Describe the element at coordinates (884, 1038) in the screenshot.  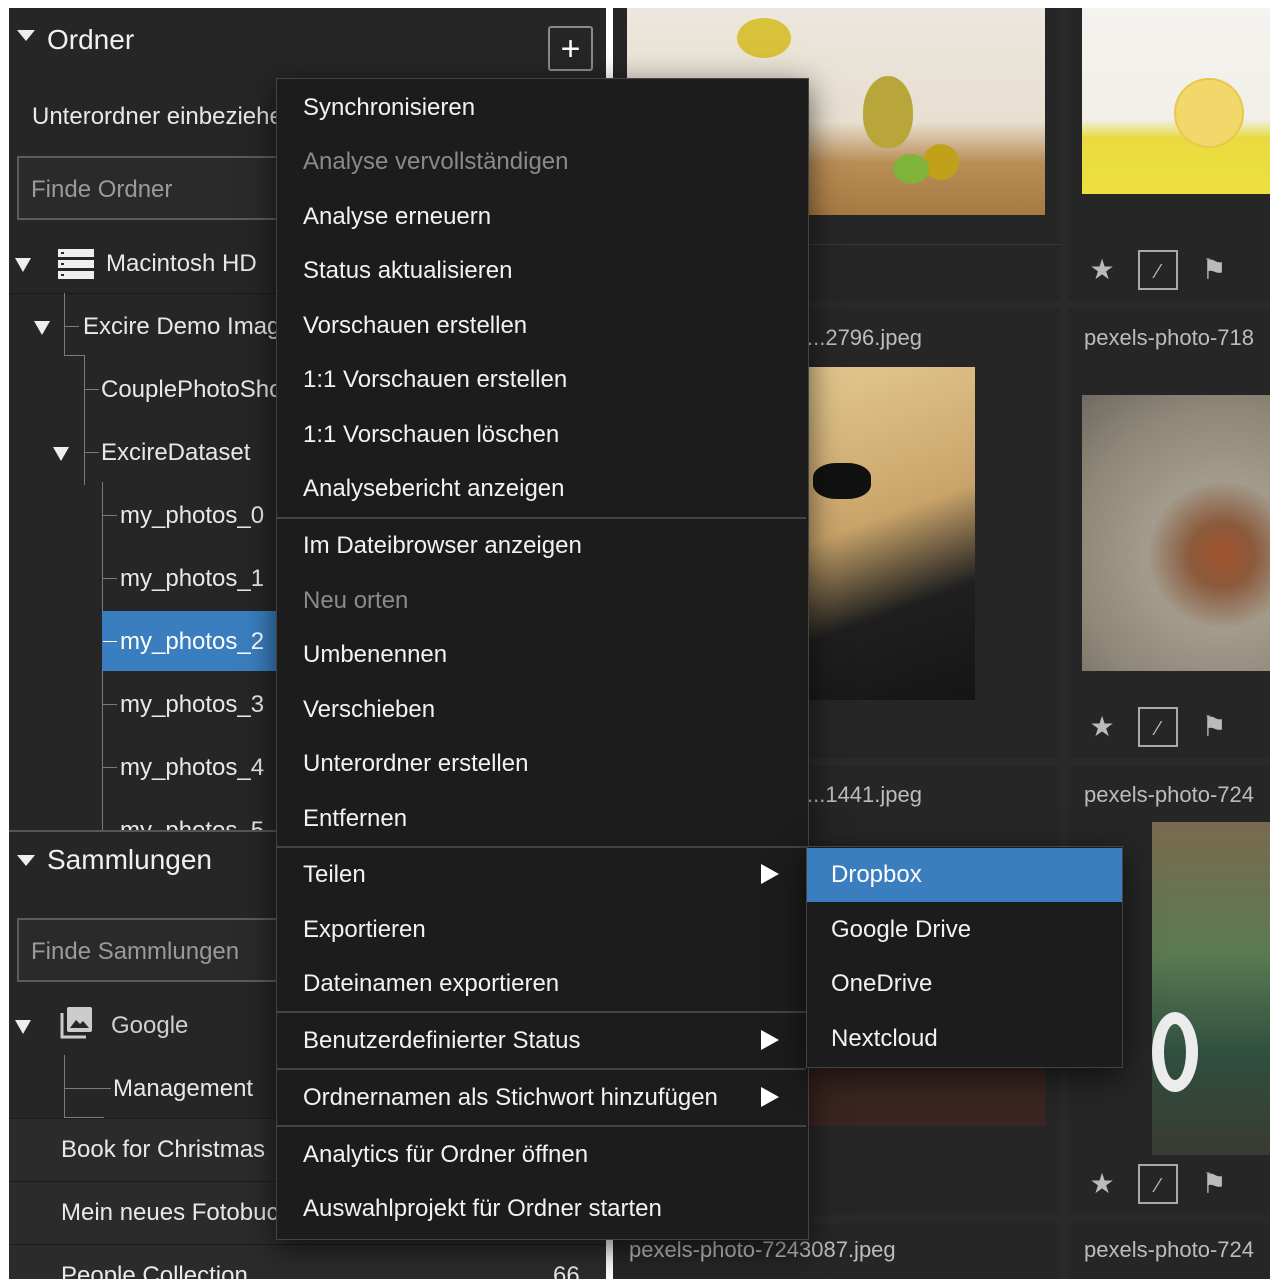
I see `submenu-item-label: Nextcloud` at that location.